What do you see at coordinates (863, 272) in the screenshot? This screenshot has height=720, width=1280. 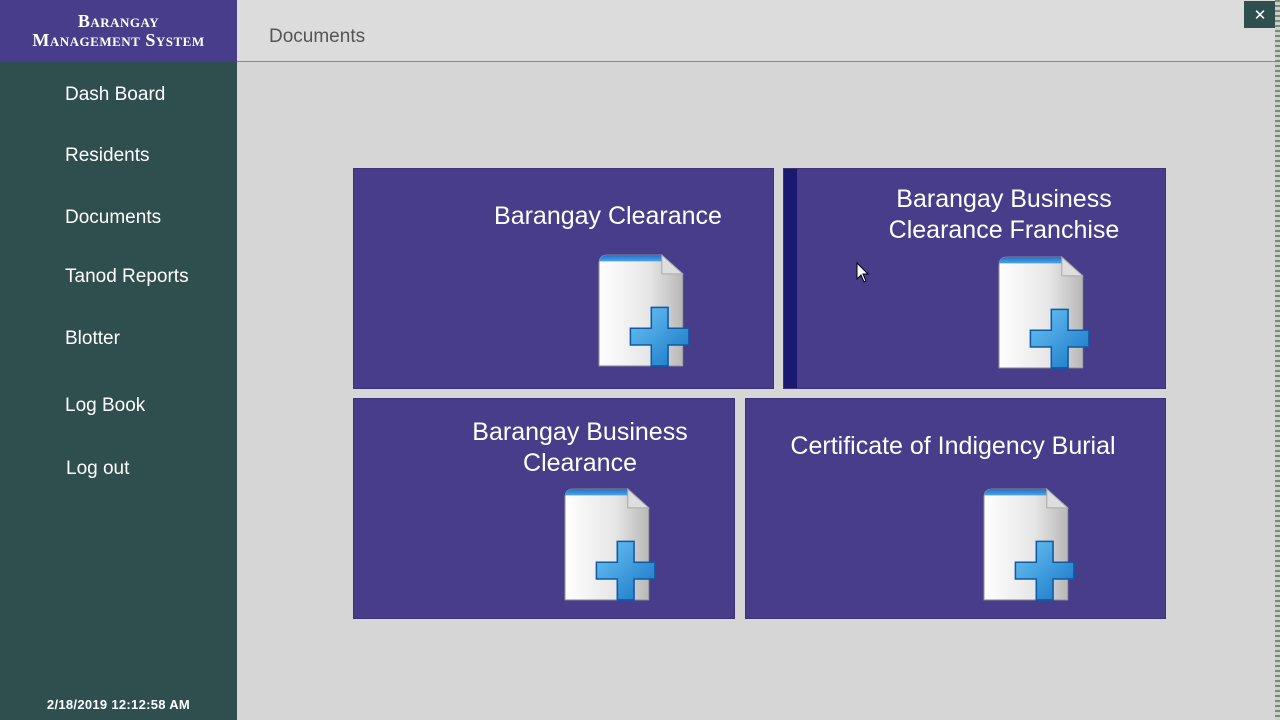 I see `mouse-cursor-icon` at bounding box center [863, 272].